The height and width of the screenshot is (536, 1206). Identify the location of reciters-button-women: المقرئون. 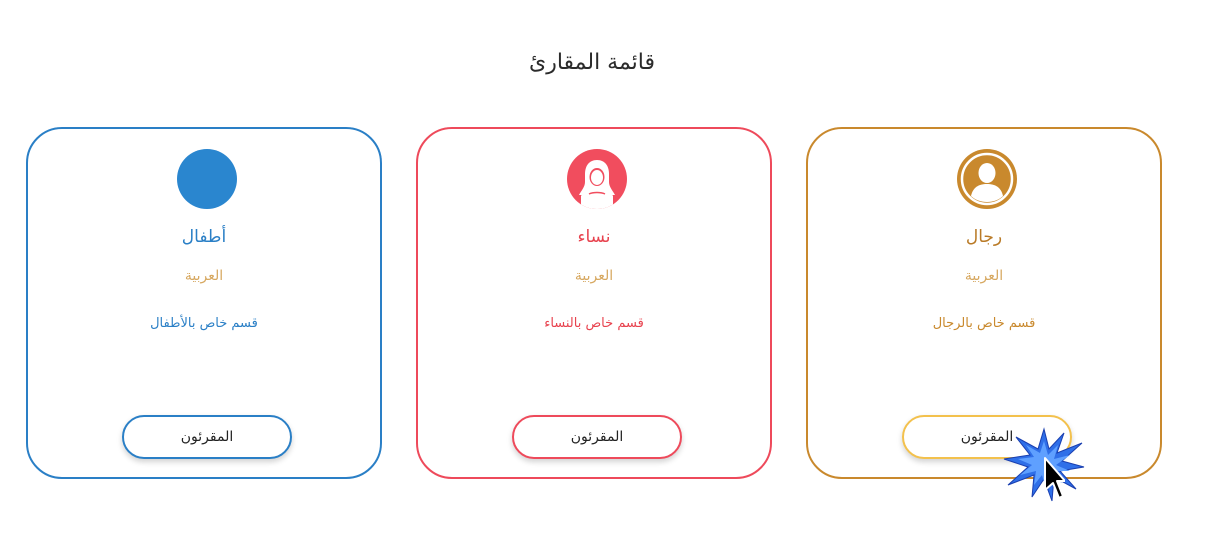
(597, 437).